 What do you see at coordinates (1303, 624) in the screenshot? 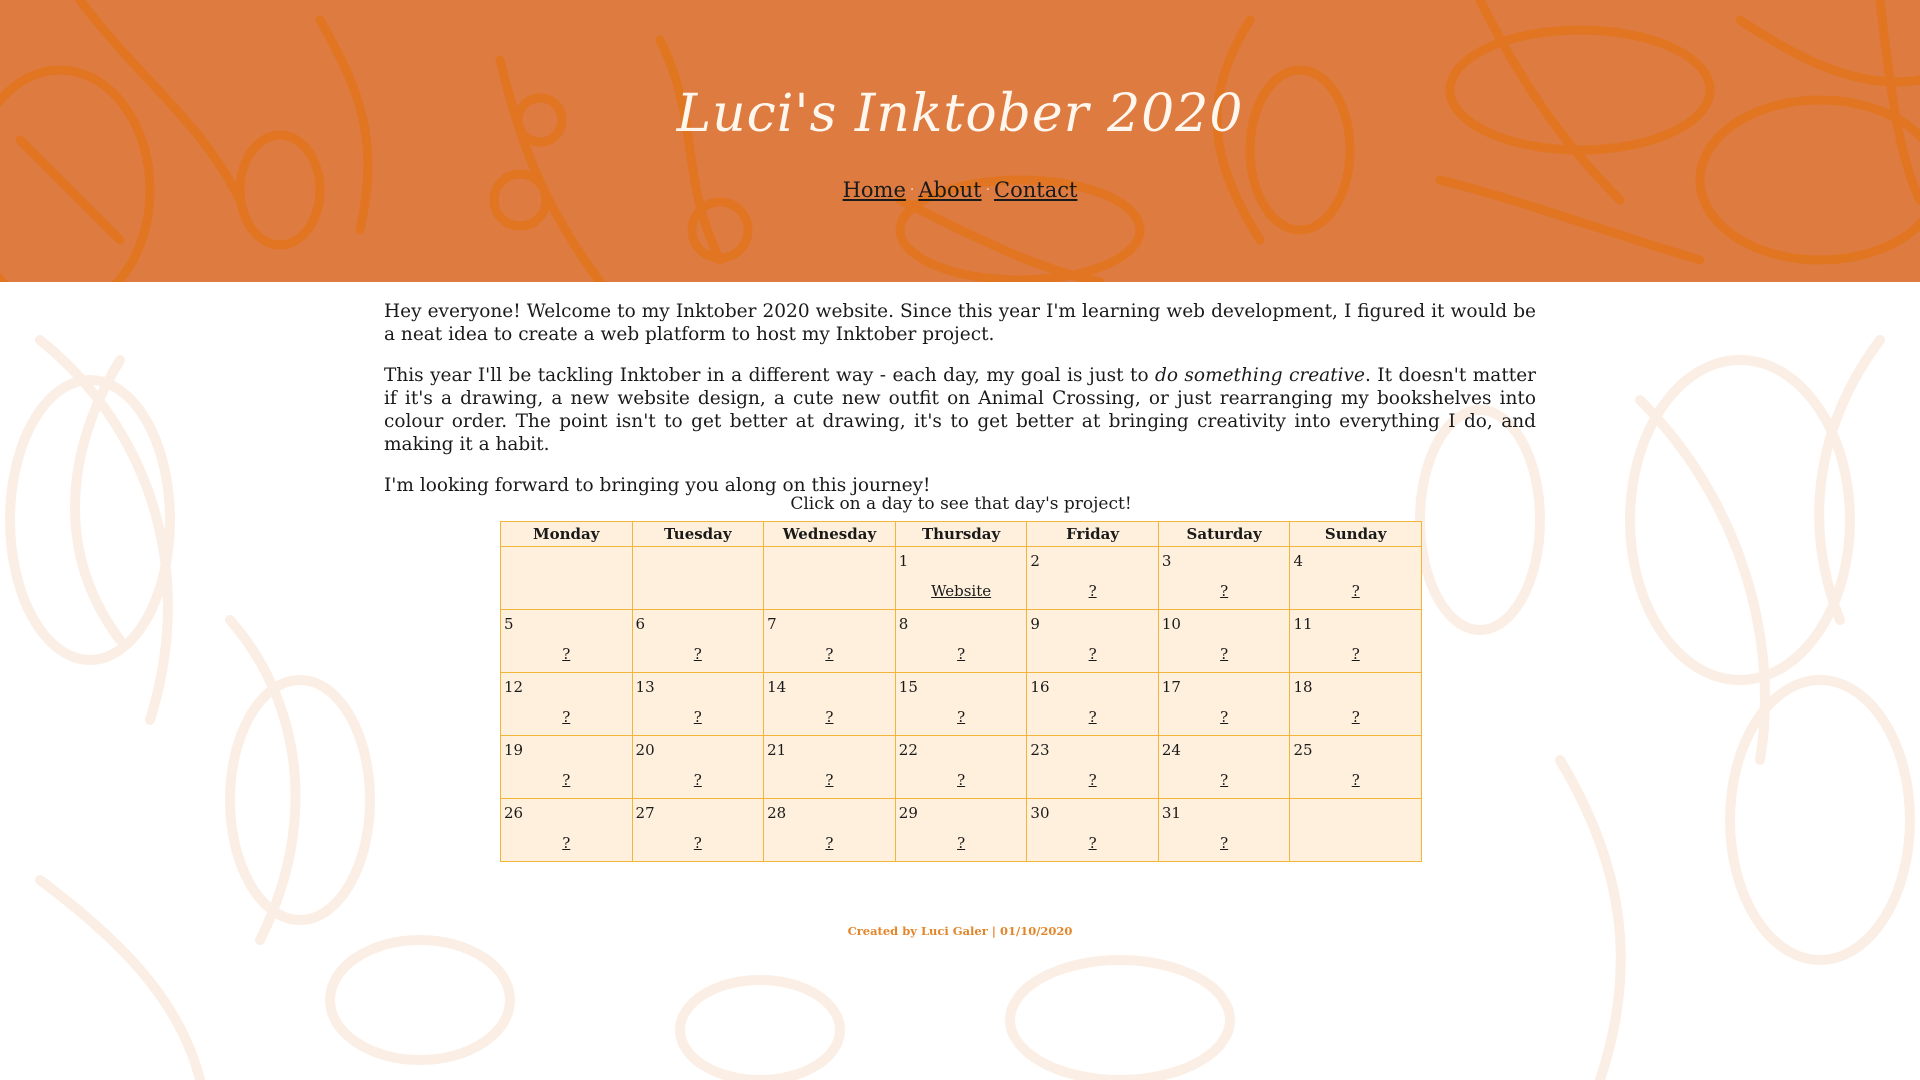
I see `day-number: 11` at bounding box center [1303, 624].